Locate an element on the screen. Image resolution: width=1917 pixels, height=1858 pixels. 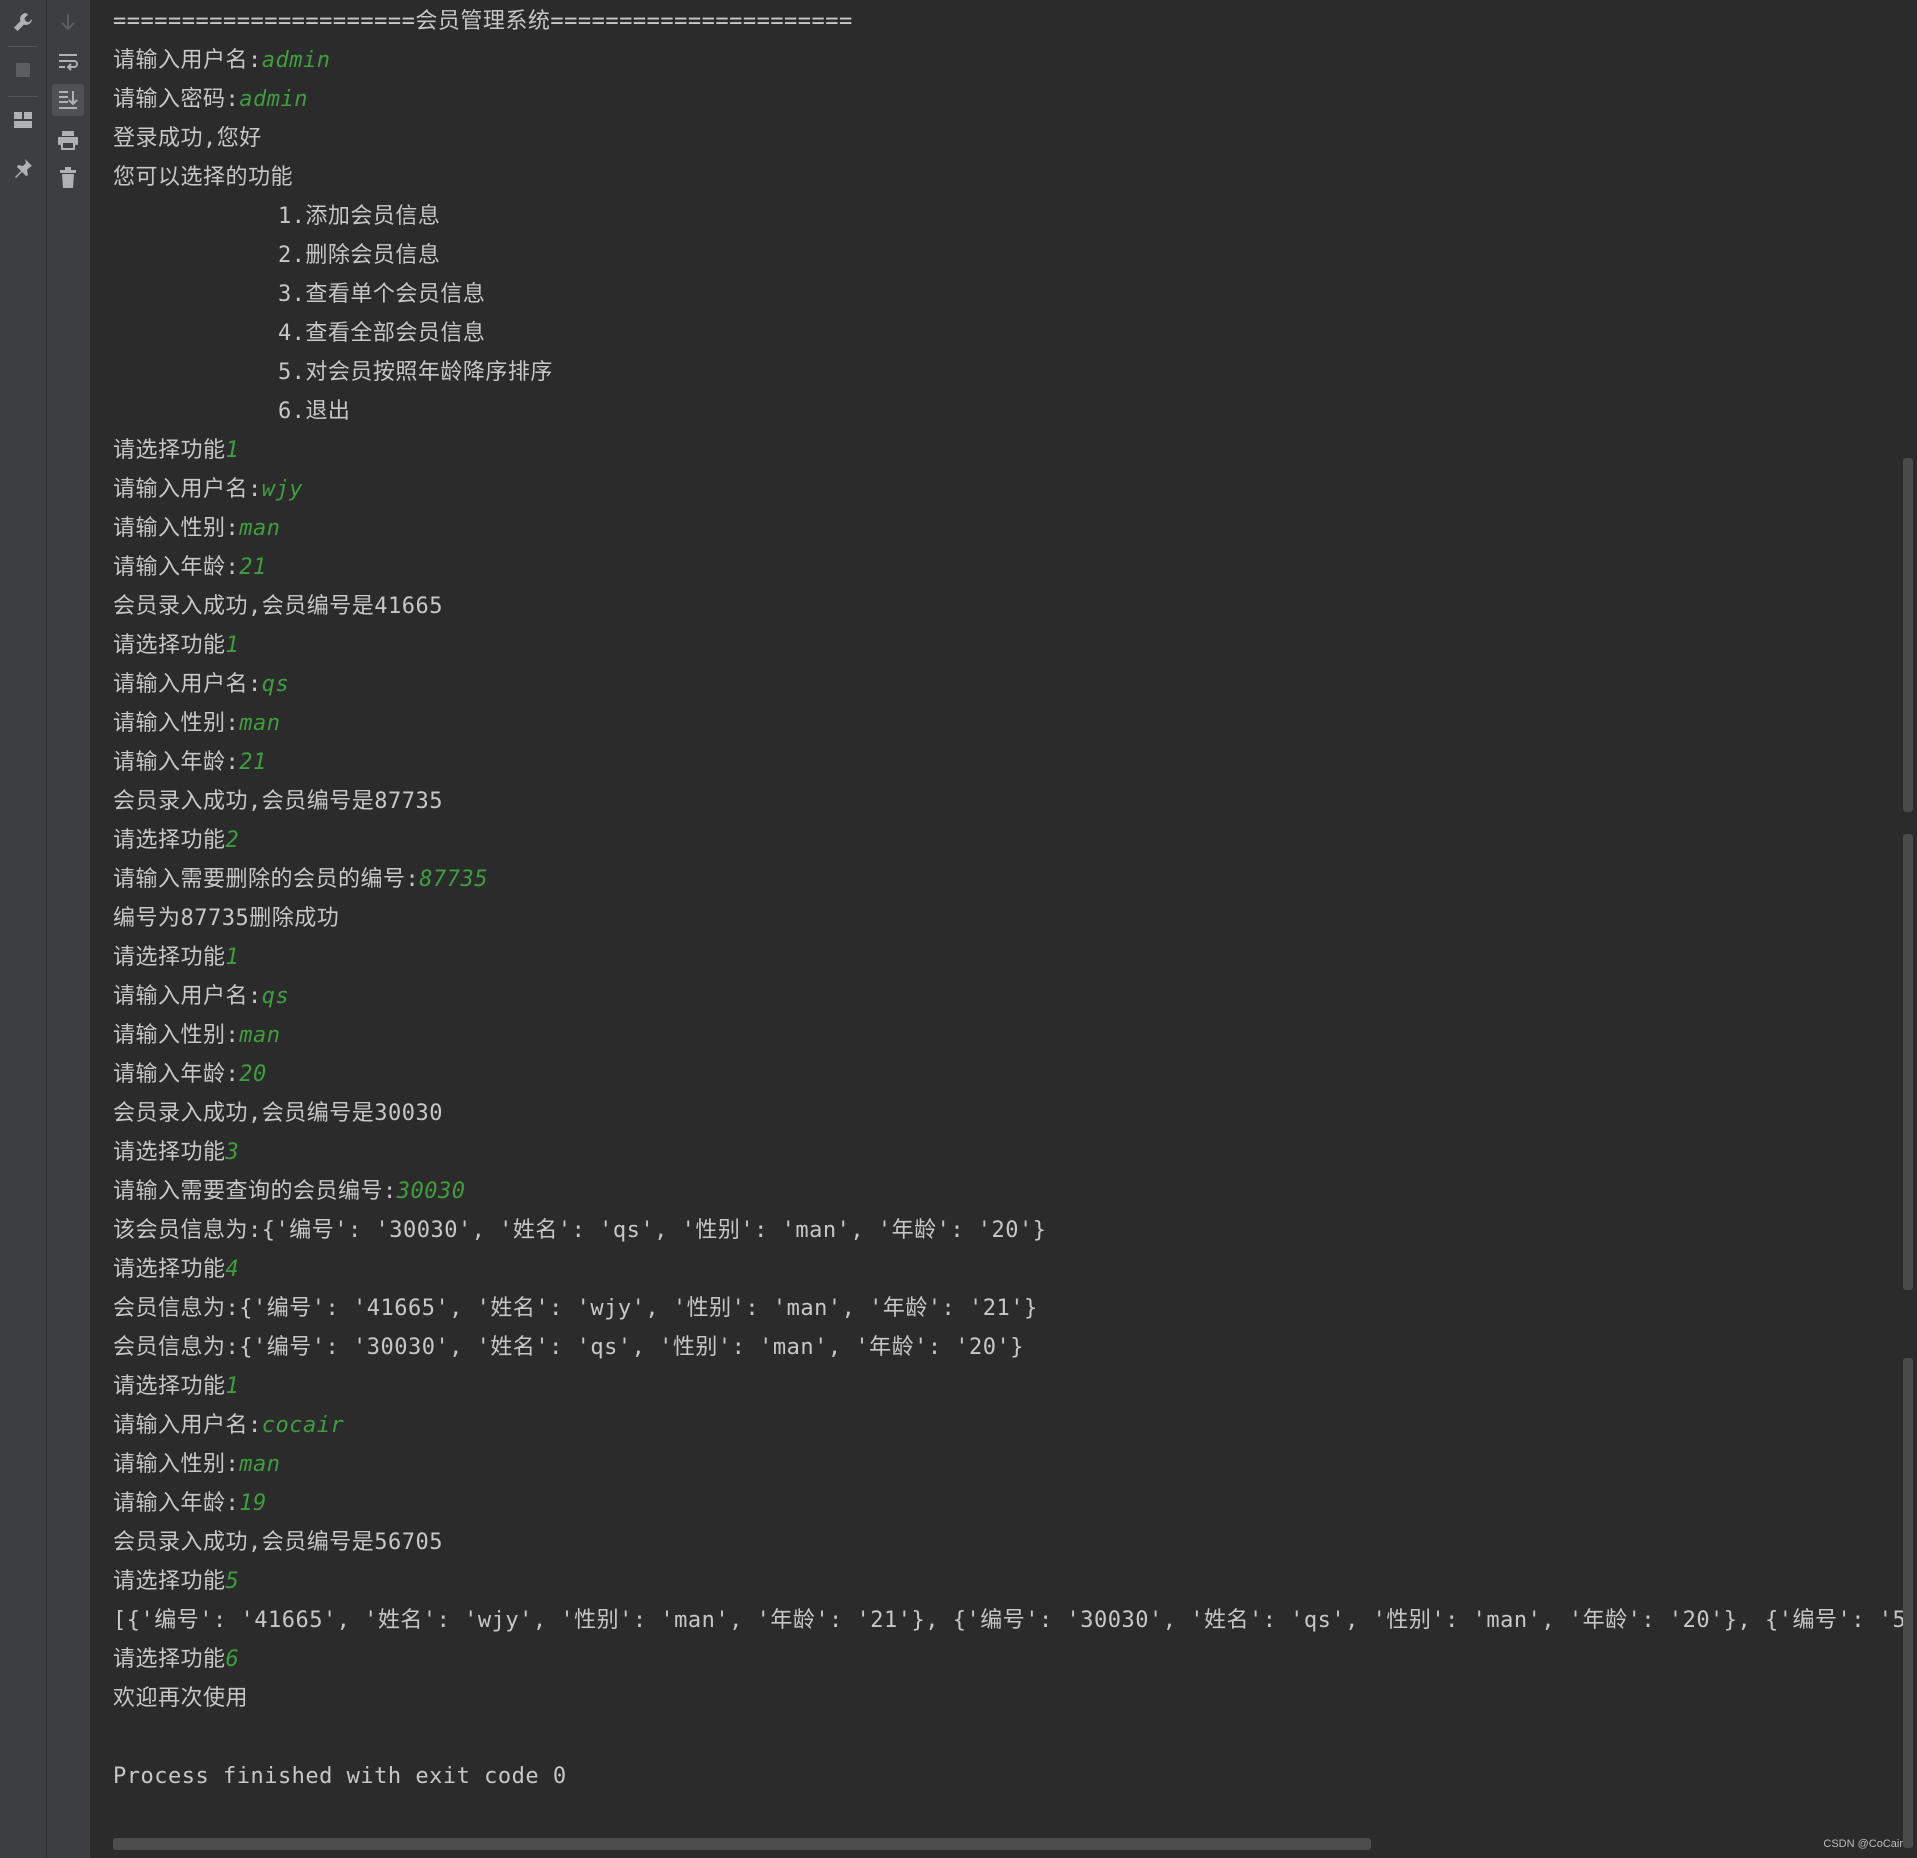
console-output-text: 会员录入成功,会员编号是87735 is located at coordinates (278, 801).